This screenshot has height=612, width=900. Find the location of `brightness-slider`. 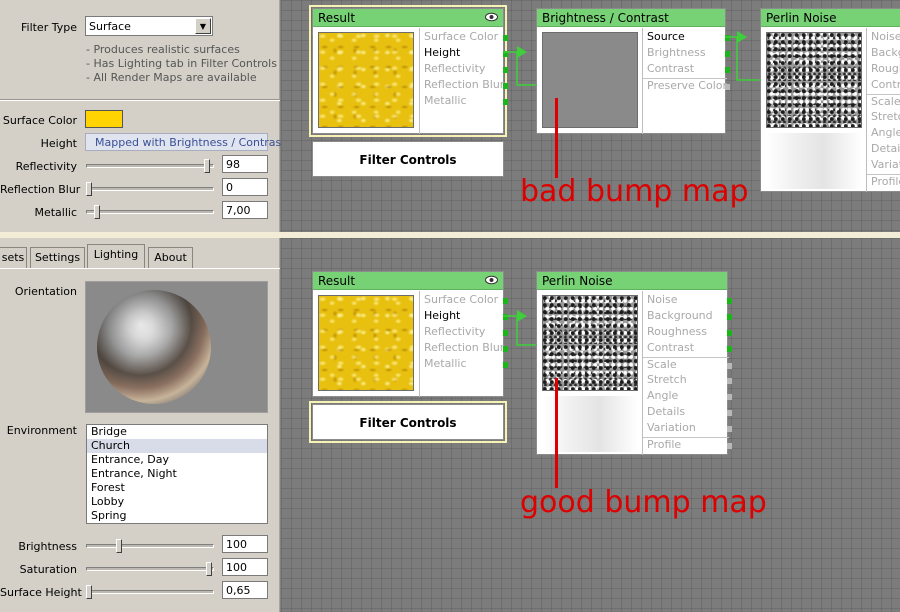

brightness-slider is located at coordinates (150, 546).